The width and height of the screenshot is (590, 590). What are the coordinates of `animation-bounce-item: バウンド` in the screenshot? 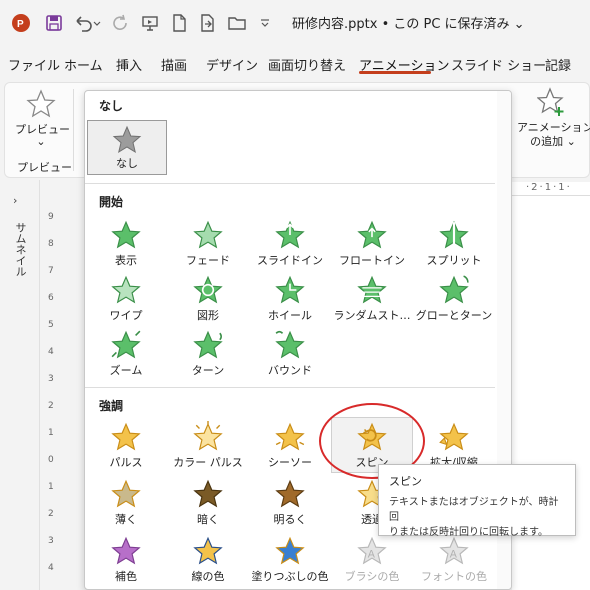 It's located at (290, 357).